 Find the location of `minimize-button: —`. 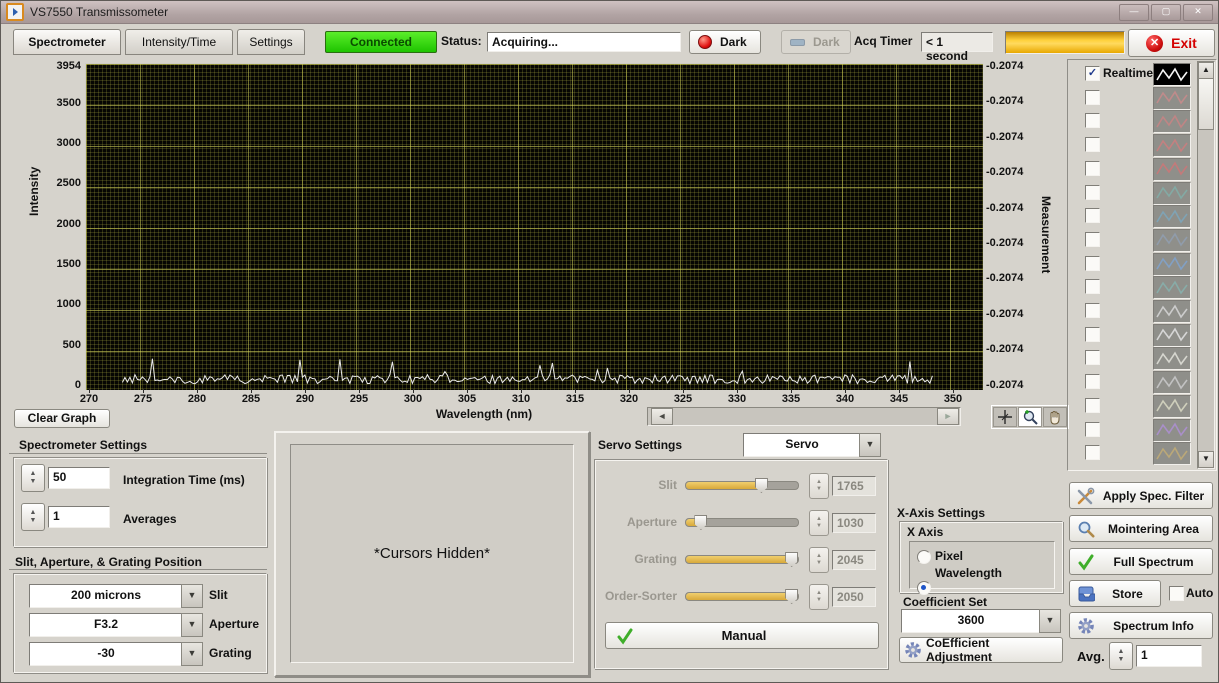

minimize-button: — is located at coordinates (1134, 12).